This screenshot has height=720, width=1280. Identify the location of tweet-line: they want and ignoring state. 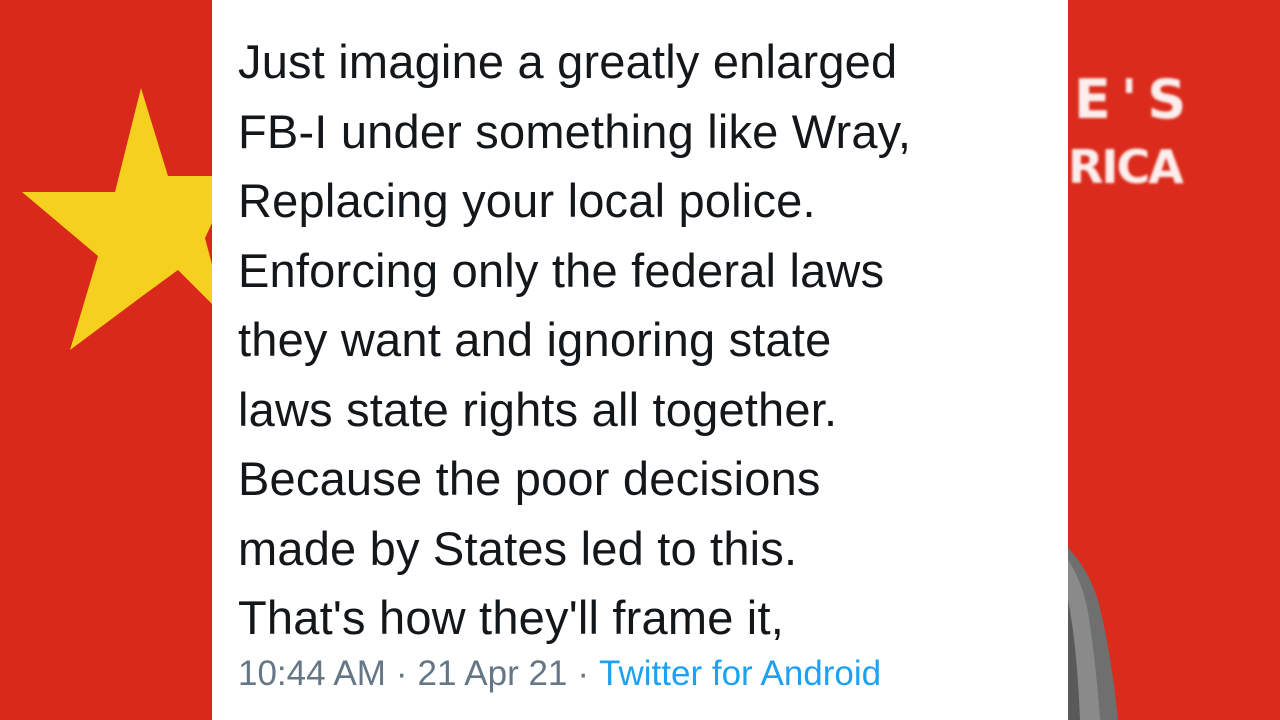
(535, 339).